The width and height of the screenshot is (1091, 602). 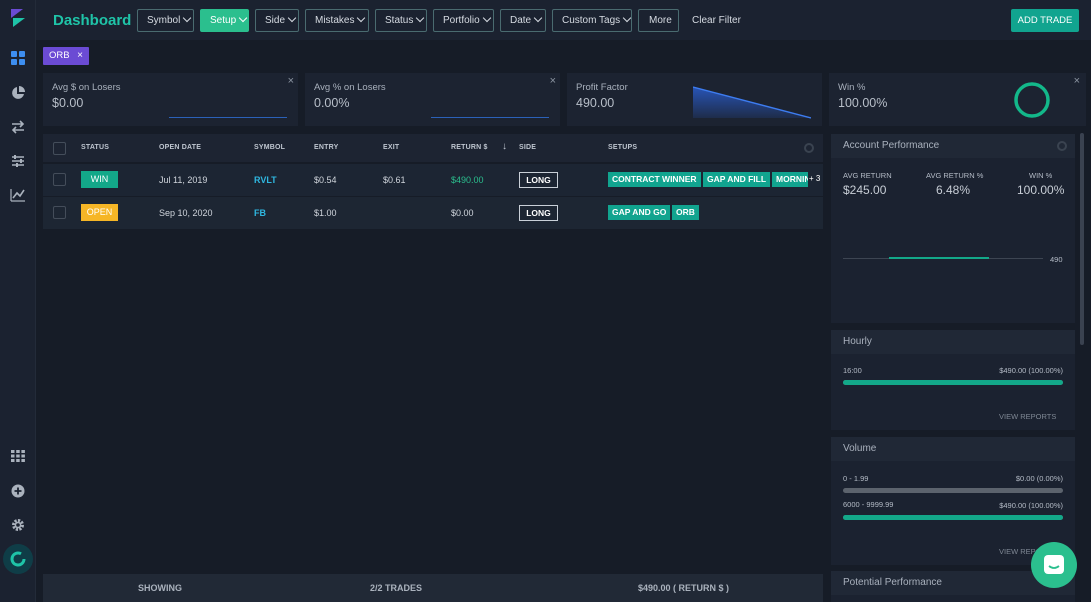 I want to click on avg-dollar-losers-card: Avg $ on Losers $0.00 ×, so click(x=170, y=99).